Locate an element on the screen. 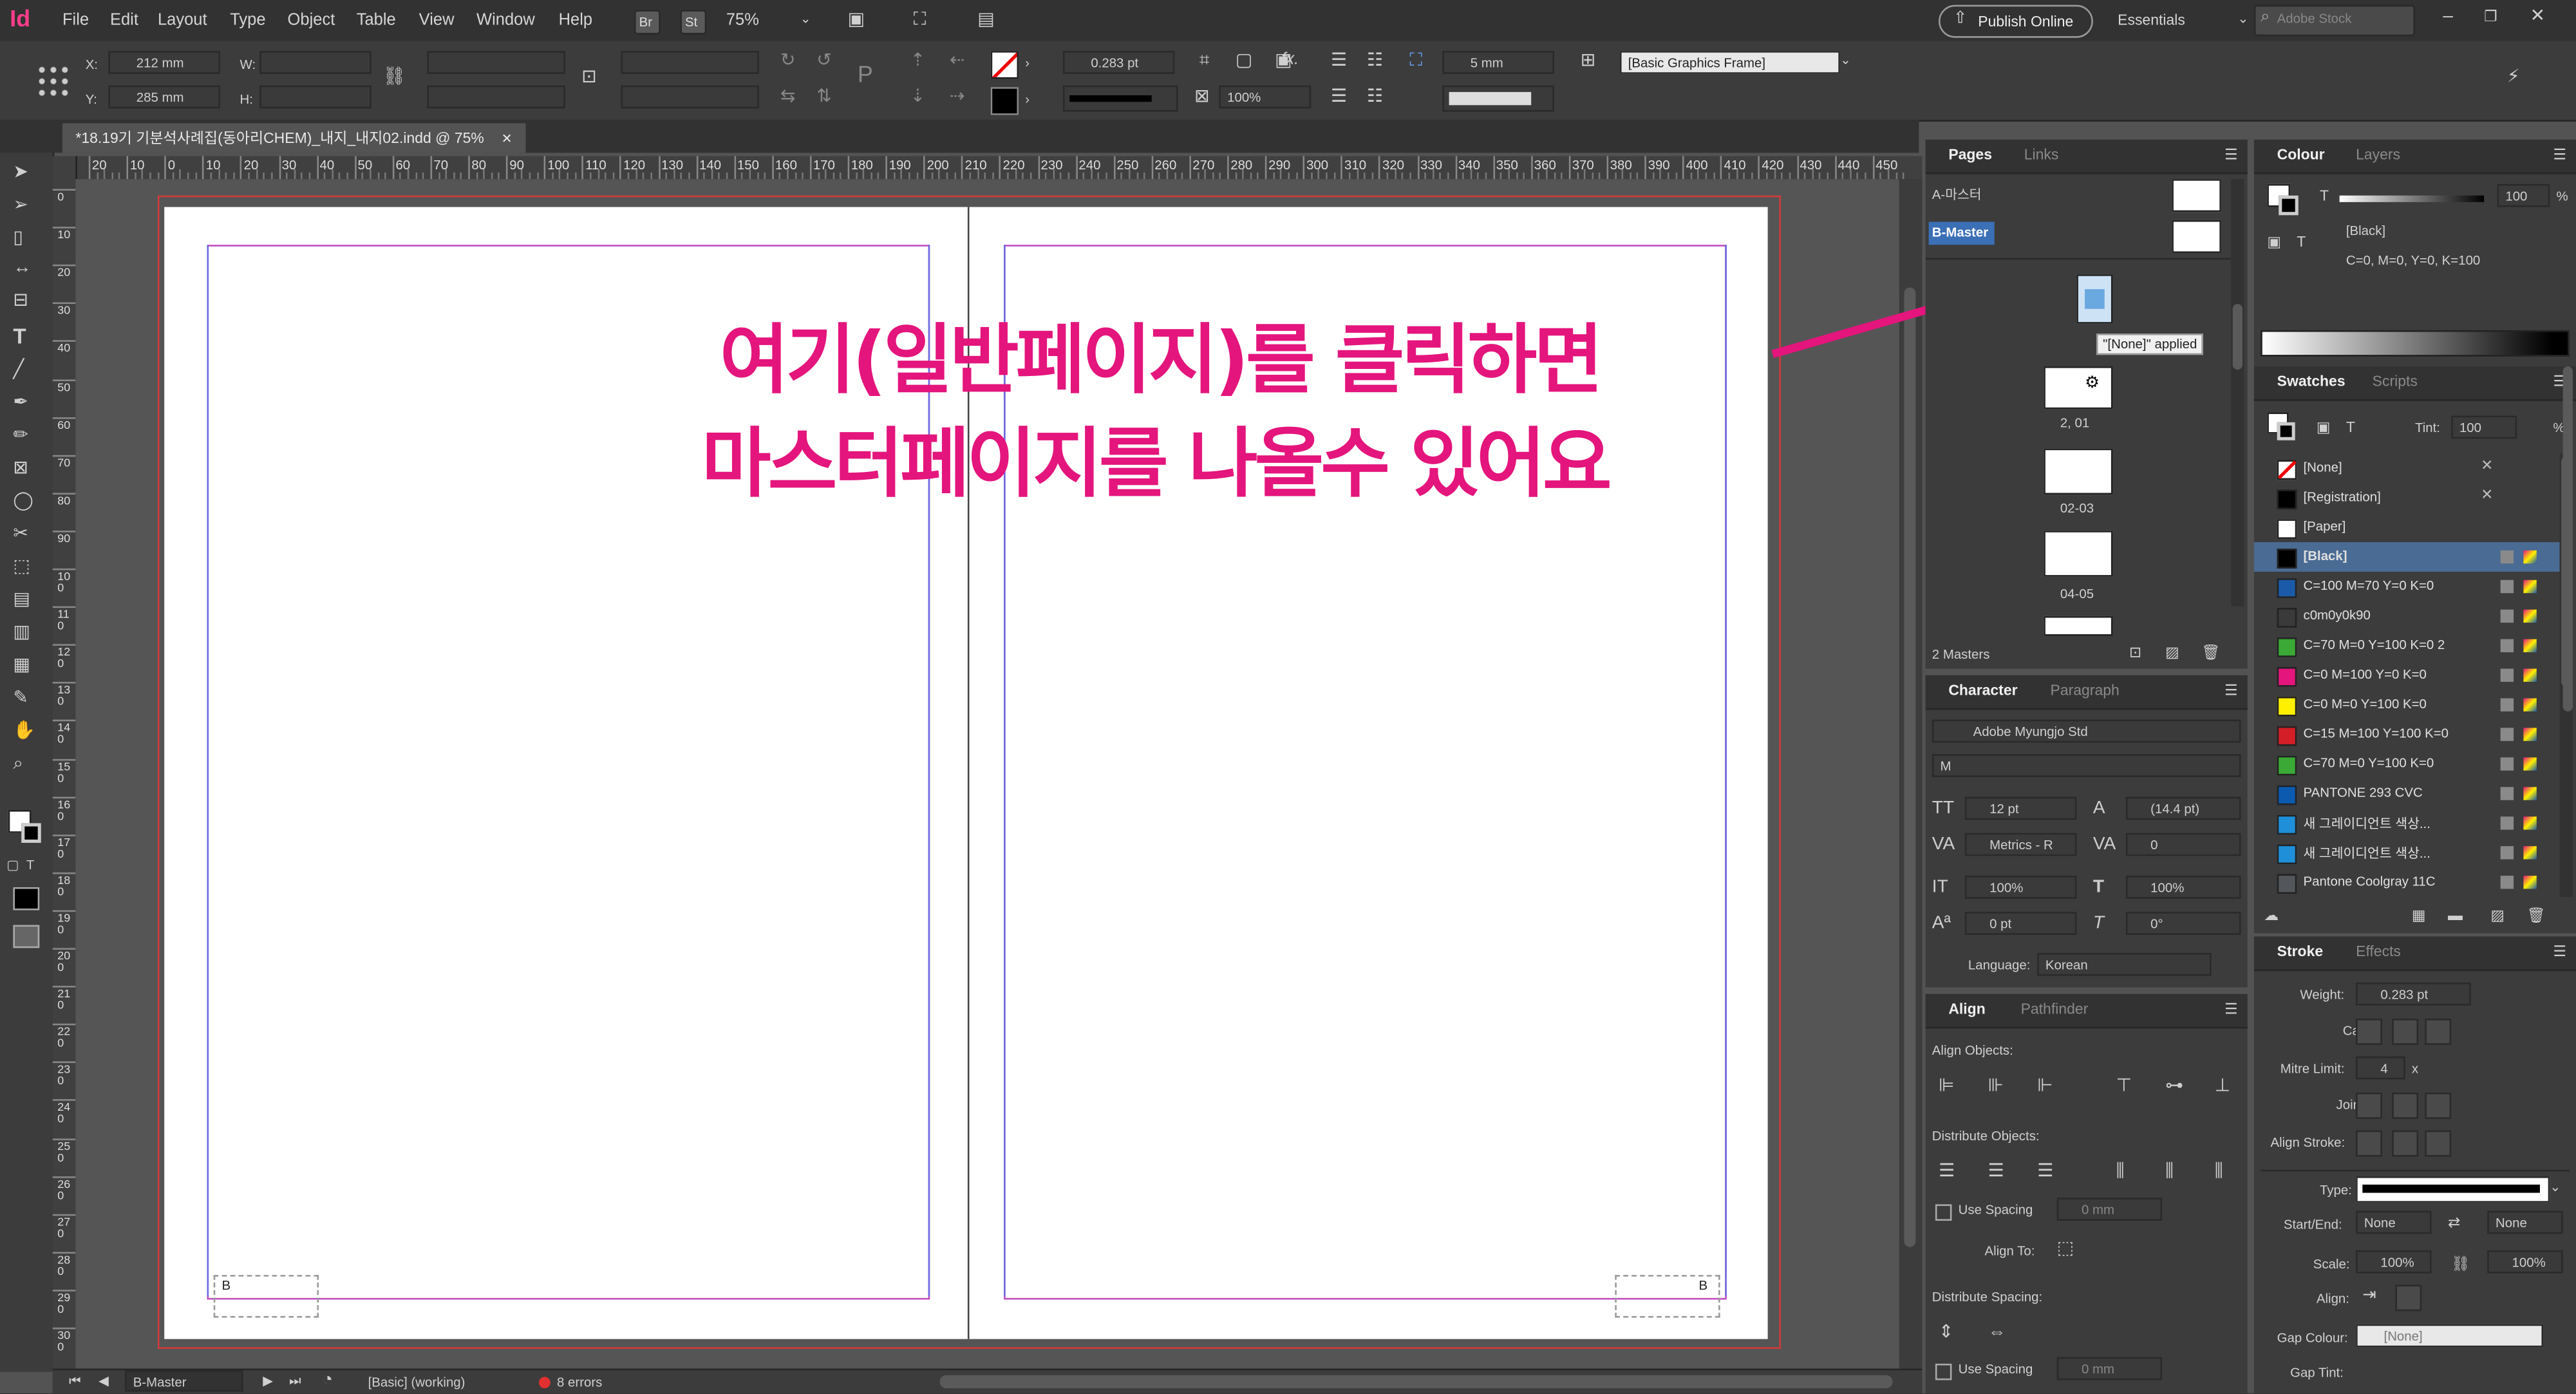  text-format-icon: T is located at coordinates (2350, 427).